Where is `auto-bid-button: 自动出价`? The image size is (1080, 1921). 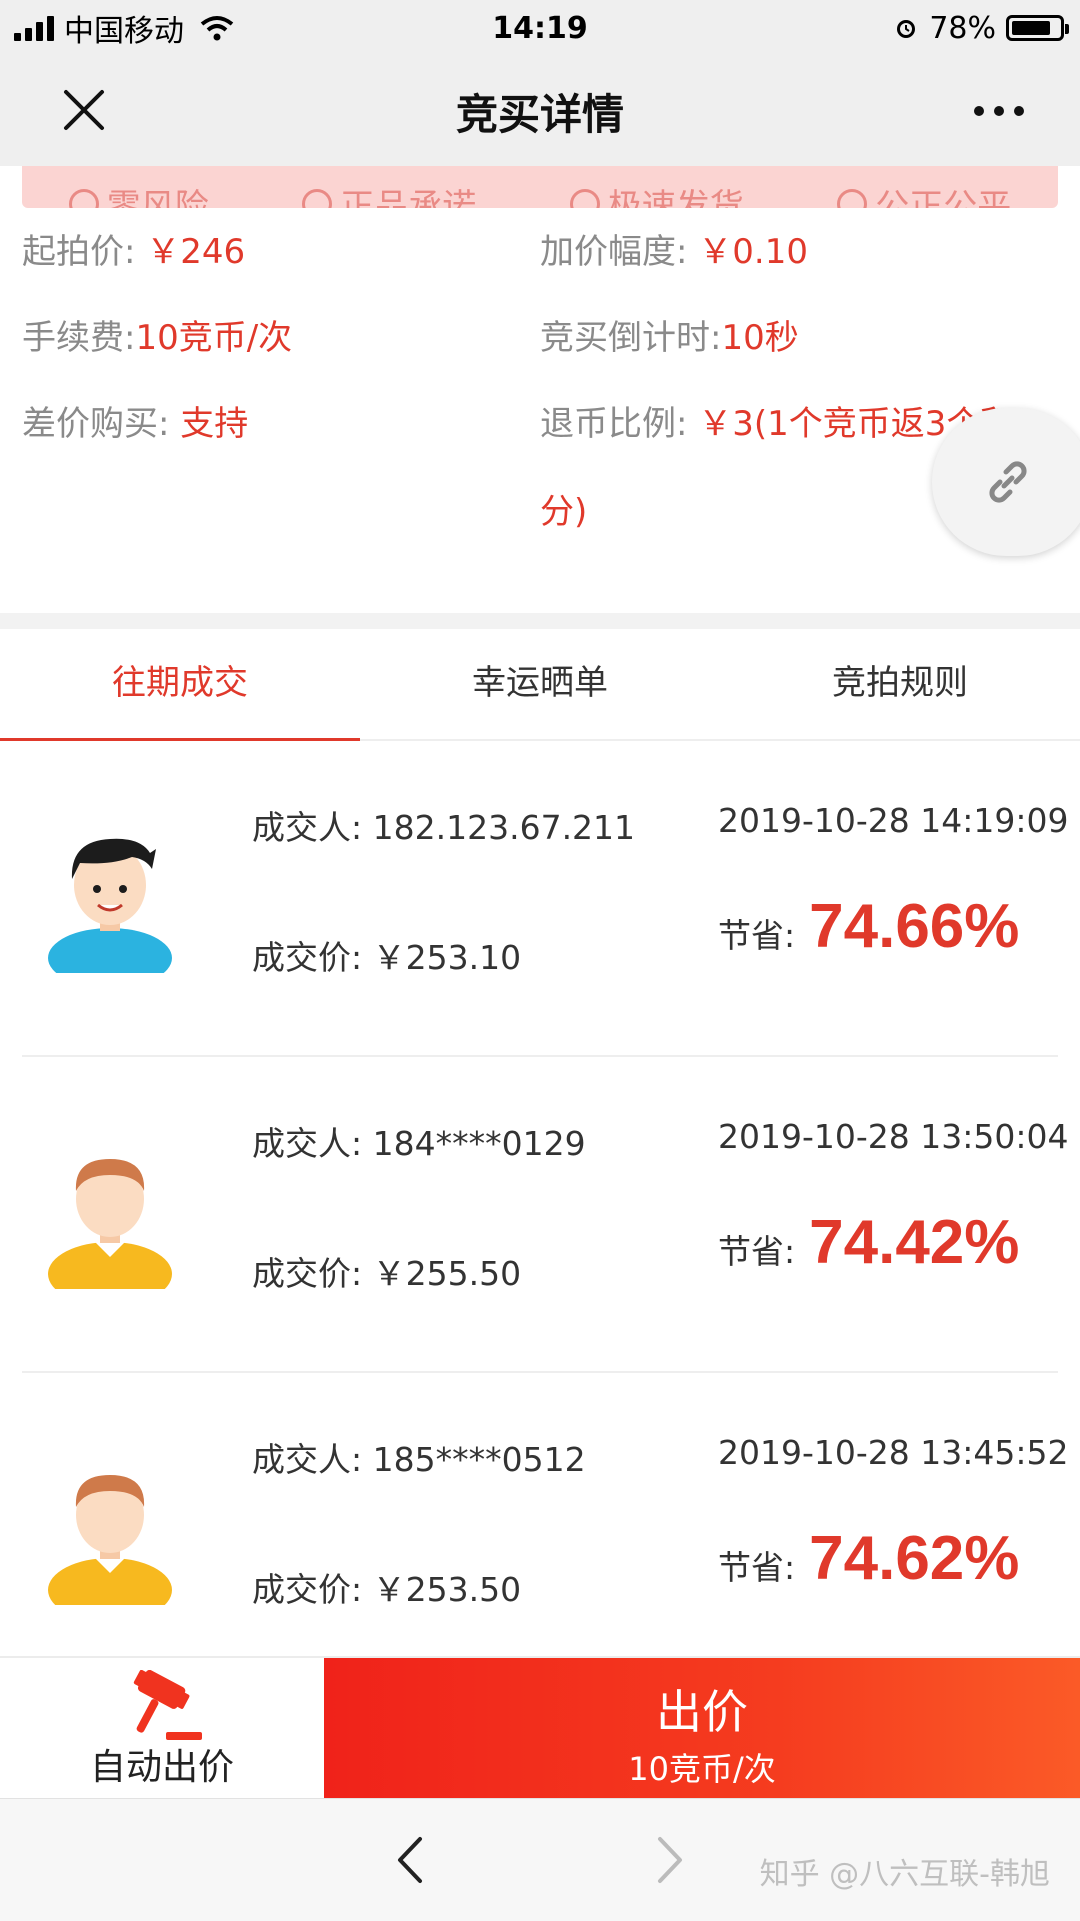
auto-bid-button: 自动出价 is located at coordinates (162, 1729).